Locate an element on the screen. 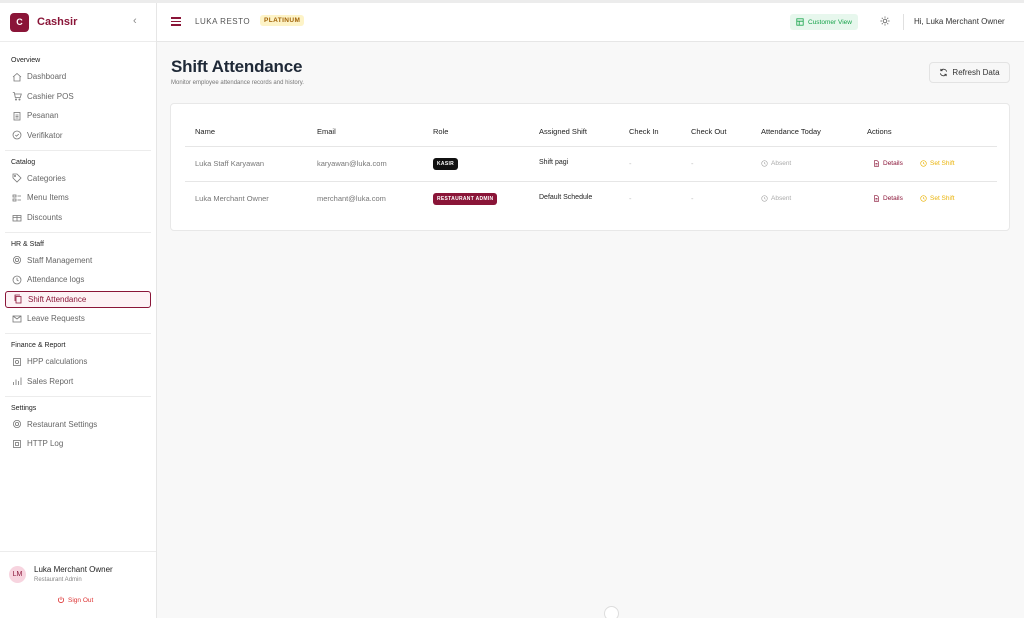 The width and height of the screenshot is (1024, 618). assigned-shift: Default Schedule is located at coordinates (566, 197).